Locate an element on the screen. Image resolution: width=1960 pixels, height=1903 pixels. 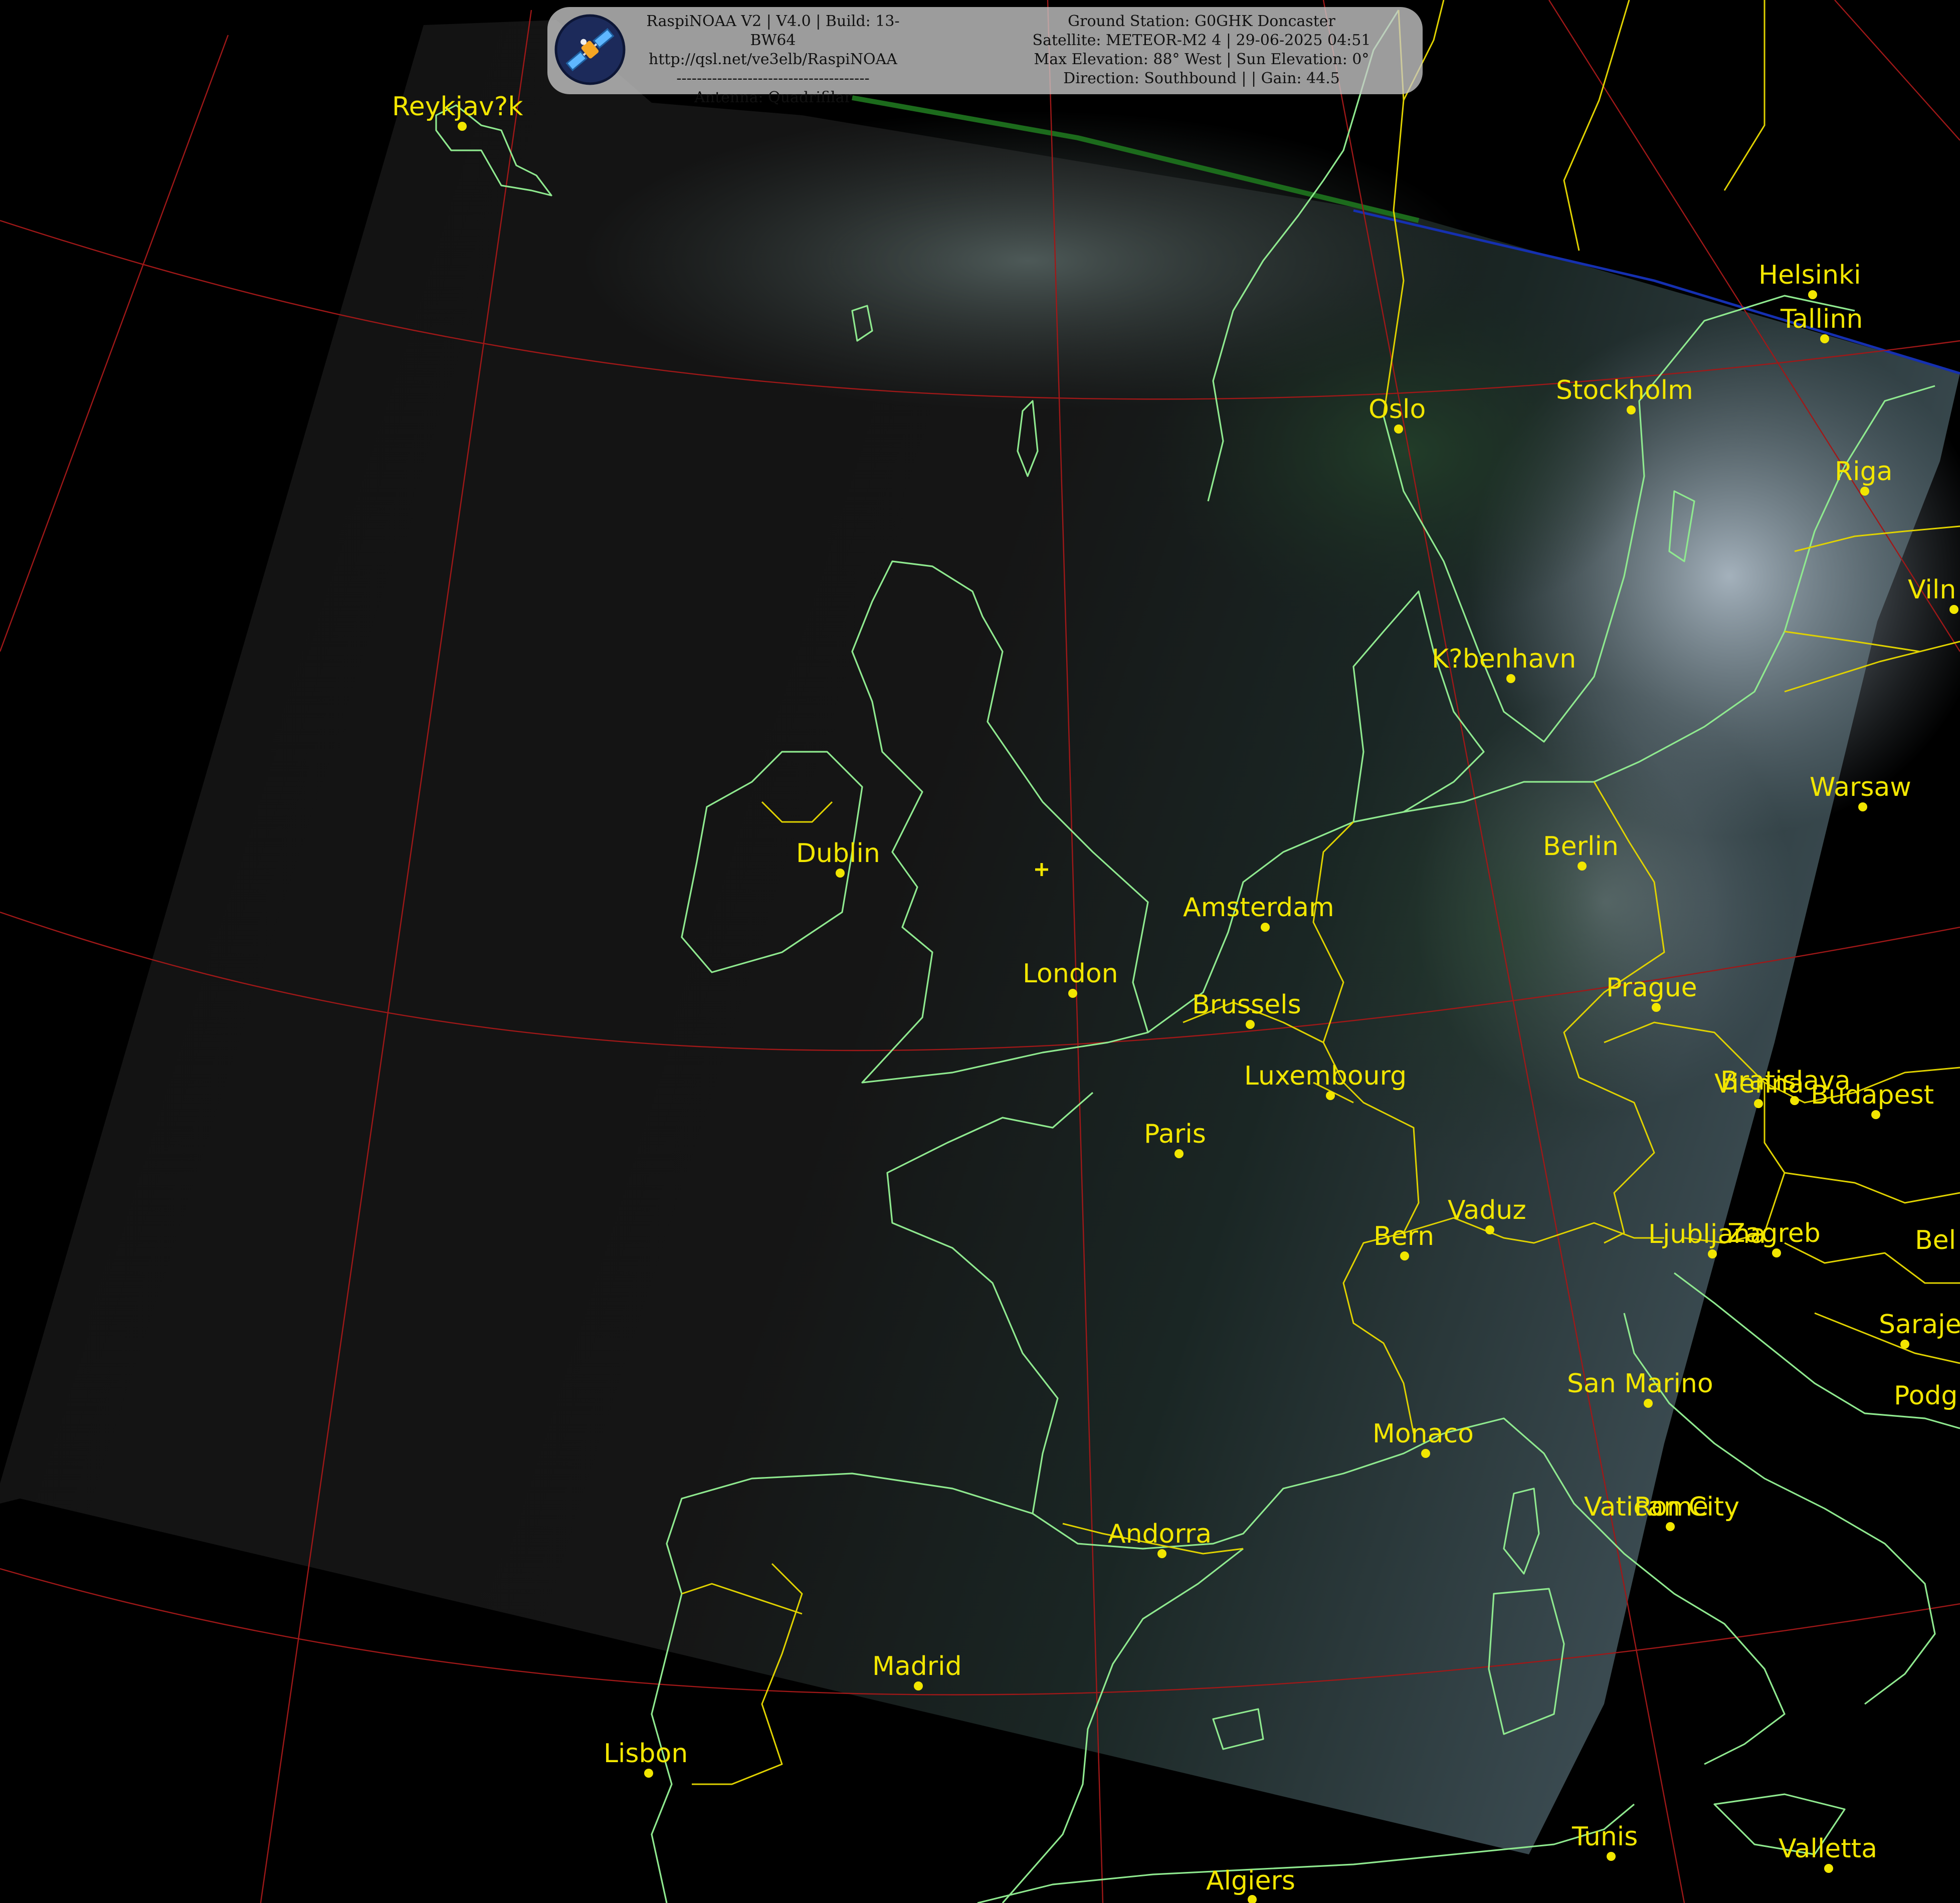
city-label: Helsinki is located at coordinates (1809, 275).